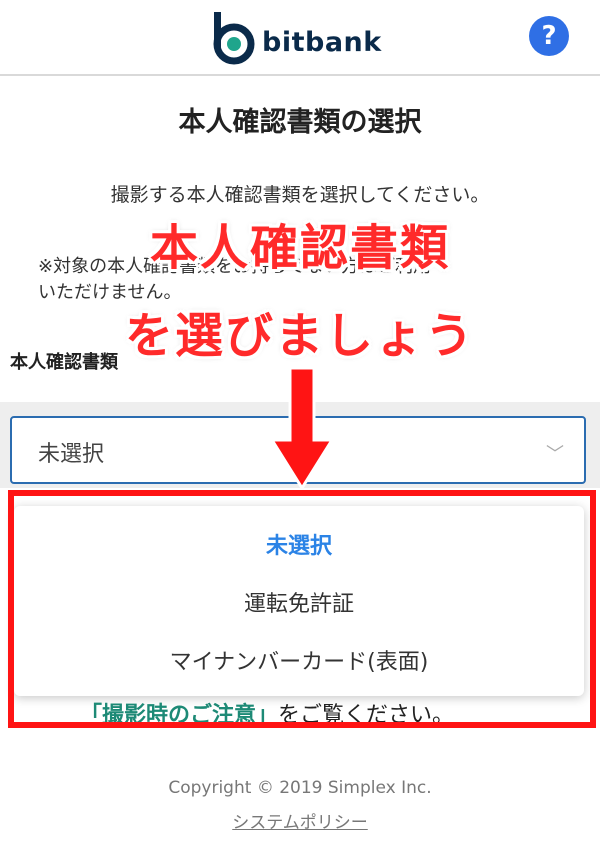 Image resolution: width=600 pixels, height=850 pixels. Describe the element at coordinates (322, 42) in the screenshot. I see `logo-text: bitbank` at that location.